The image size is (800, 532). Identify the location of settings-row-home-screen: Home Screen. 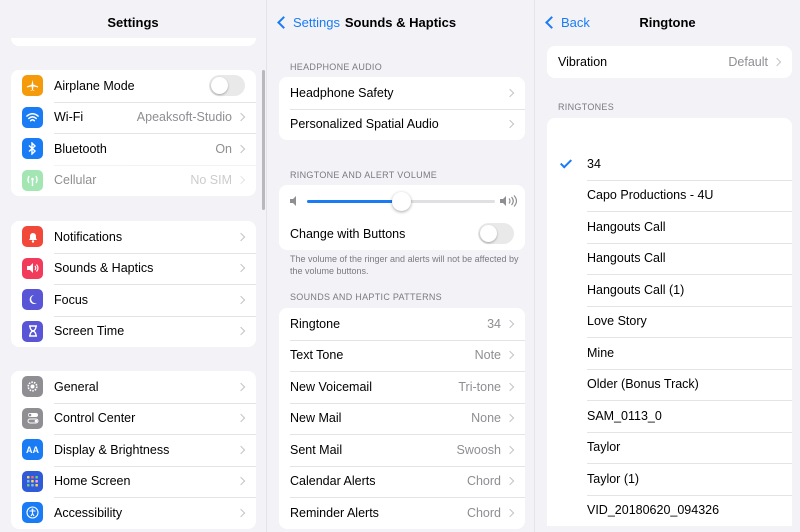
(133, 481).